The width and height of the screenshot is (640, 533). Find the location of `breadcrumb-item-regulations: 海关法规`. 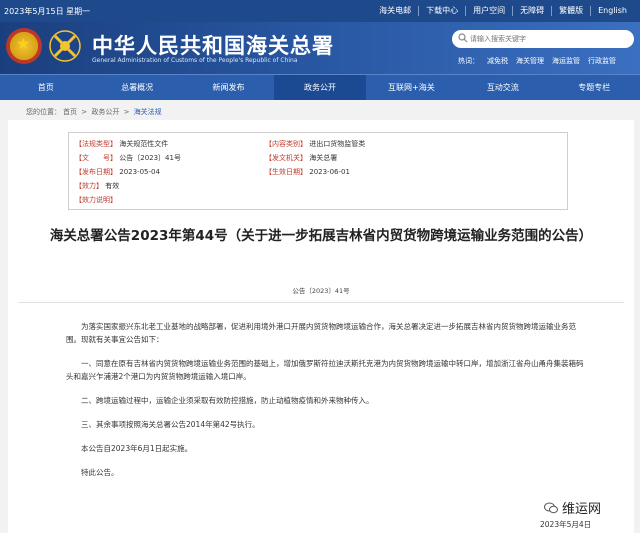

breadcrumb-item-regulations: 海关法规 is located at coordinates (148, 112).